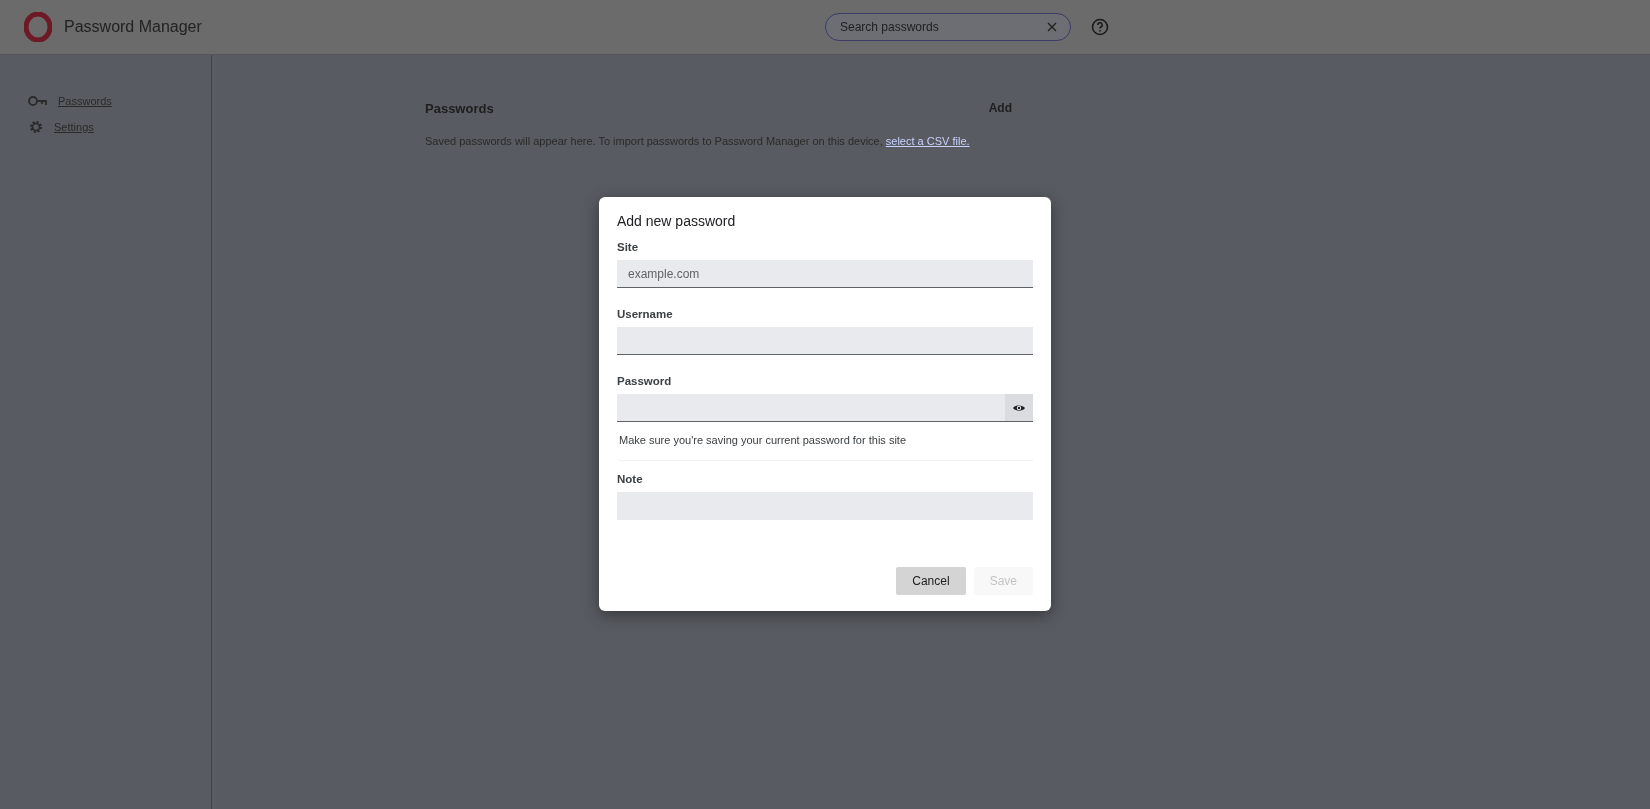  I want to click on eye-icon, so click(1019, 407).